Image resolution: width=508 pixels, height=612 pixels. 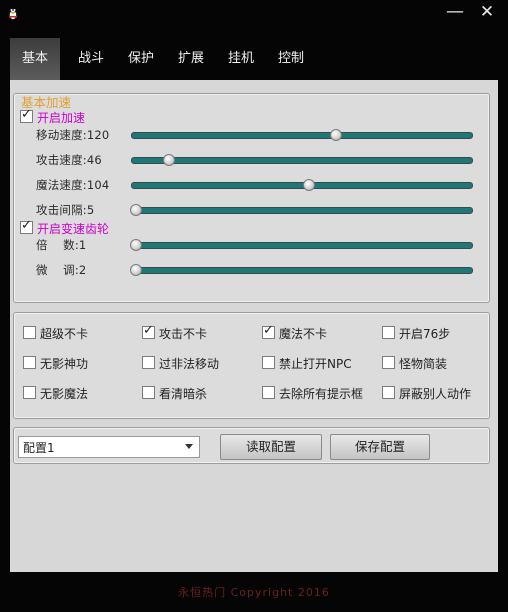 I want to click on option-label: 去除所有提示框, so click(x=321, y=394).